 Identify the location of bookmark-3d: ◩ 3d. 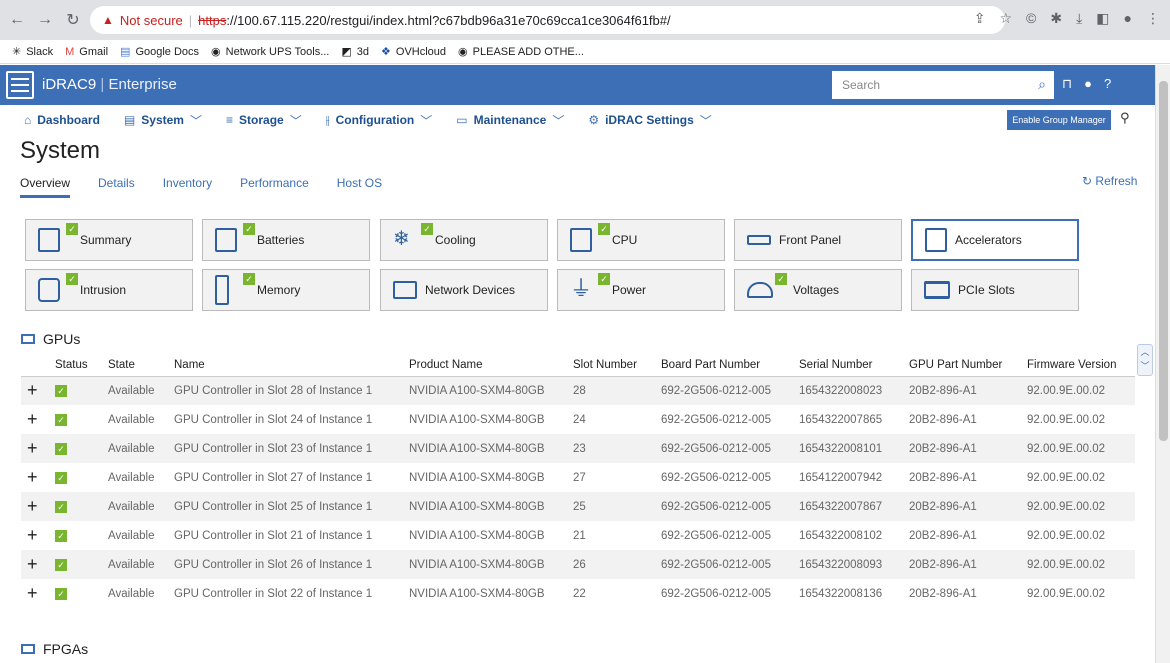
(355, 52).